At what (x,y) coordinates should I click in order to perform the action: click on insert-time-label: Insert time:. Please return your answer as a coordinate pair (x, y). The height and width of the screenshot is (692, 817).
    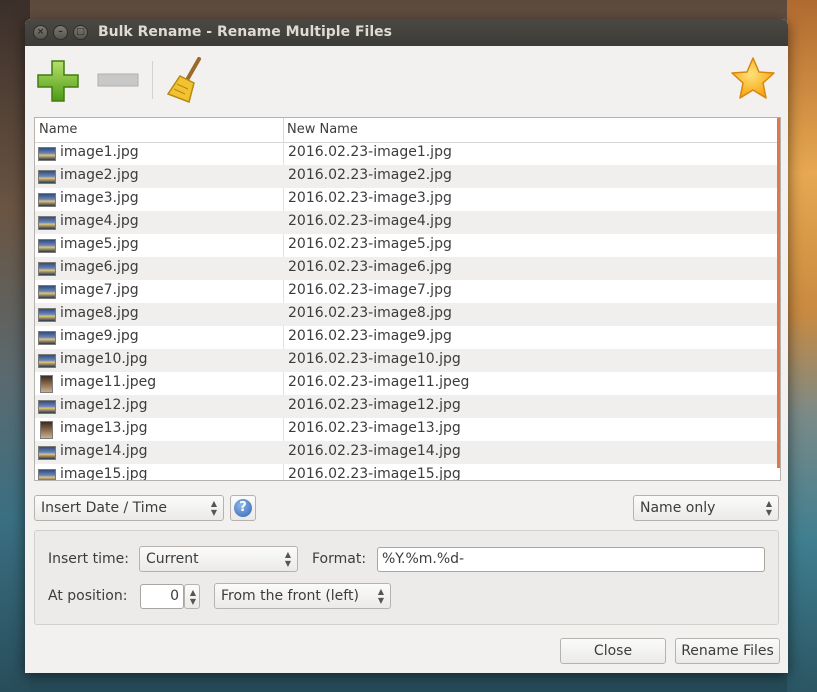
    Looking at the image, I should click on (88, 559).